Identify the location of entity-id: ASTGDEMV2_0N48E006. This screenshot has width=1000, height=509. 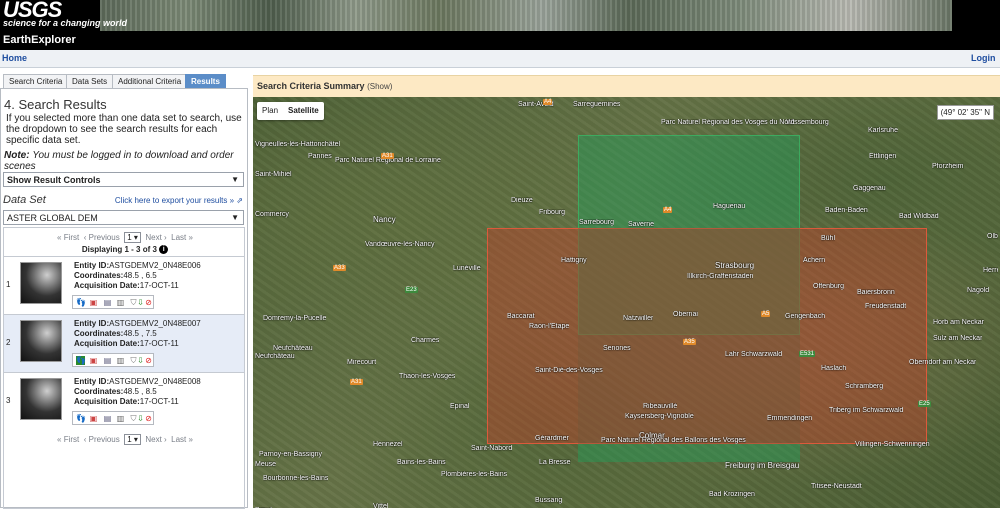
(155, 265).